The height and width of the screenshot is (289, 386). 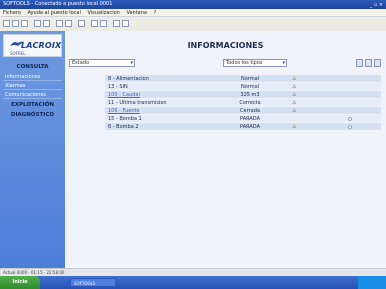 I want to click on system-tray, so click(x=372, y=282).